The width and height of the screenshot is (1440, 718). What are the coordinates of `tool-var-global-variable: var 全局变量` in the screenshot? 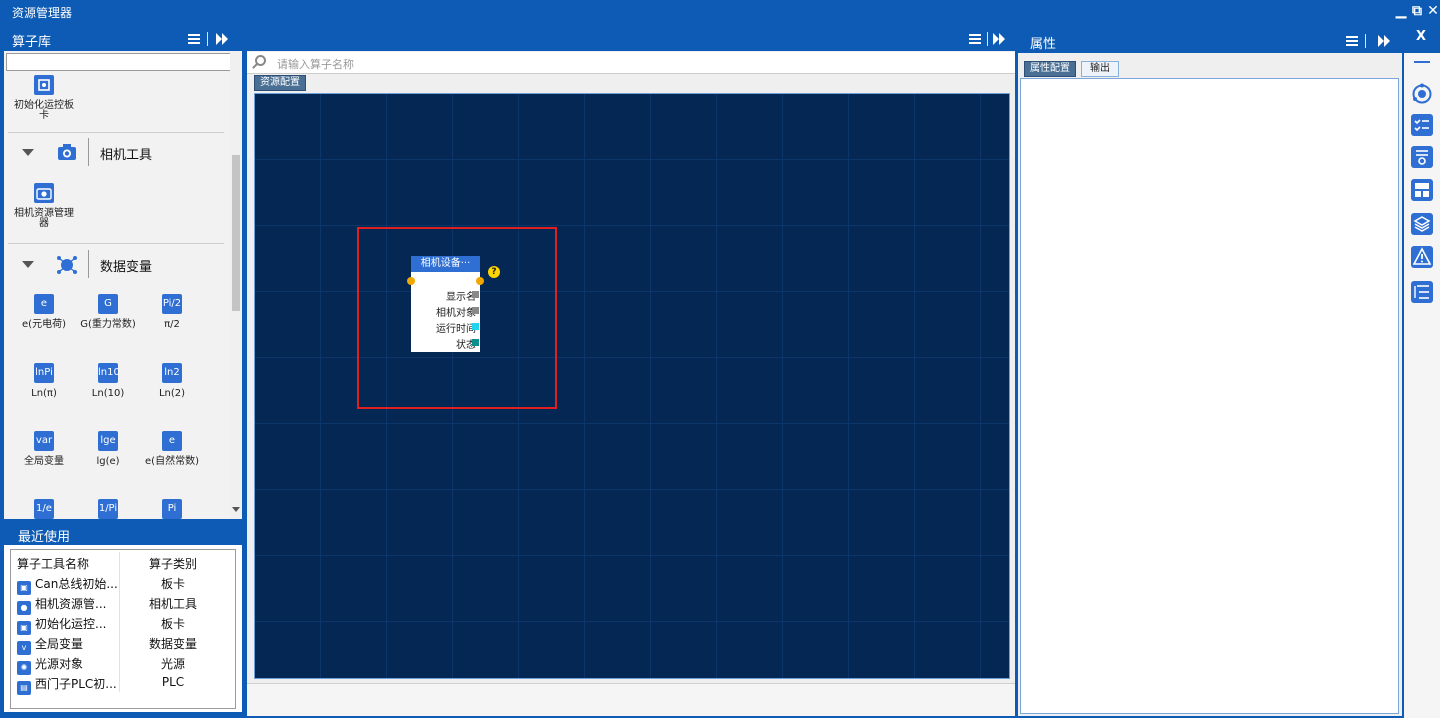 It's located at (44, 449).